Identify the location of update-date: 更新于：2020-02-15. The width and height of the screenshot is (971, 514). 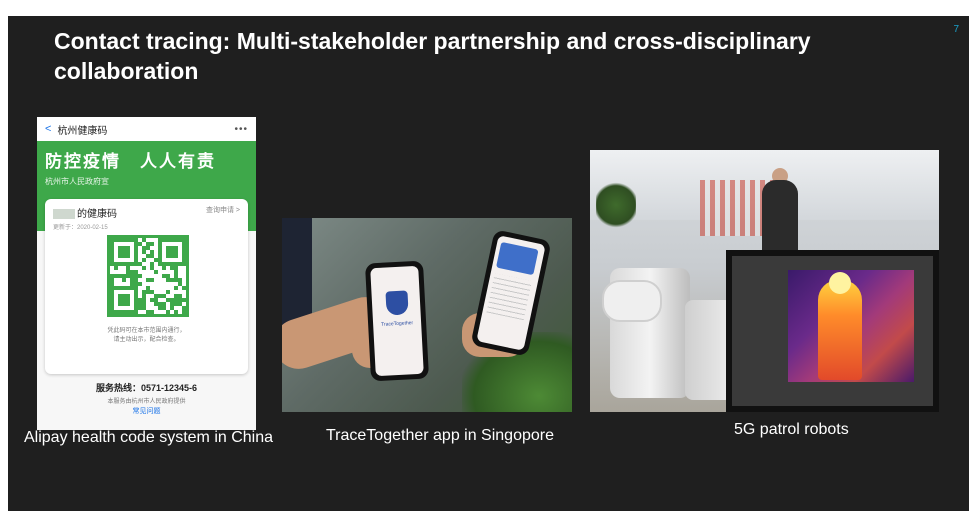
(80, 228).